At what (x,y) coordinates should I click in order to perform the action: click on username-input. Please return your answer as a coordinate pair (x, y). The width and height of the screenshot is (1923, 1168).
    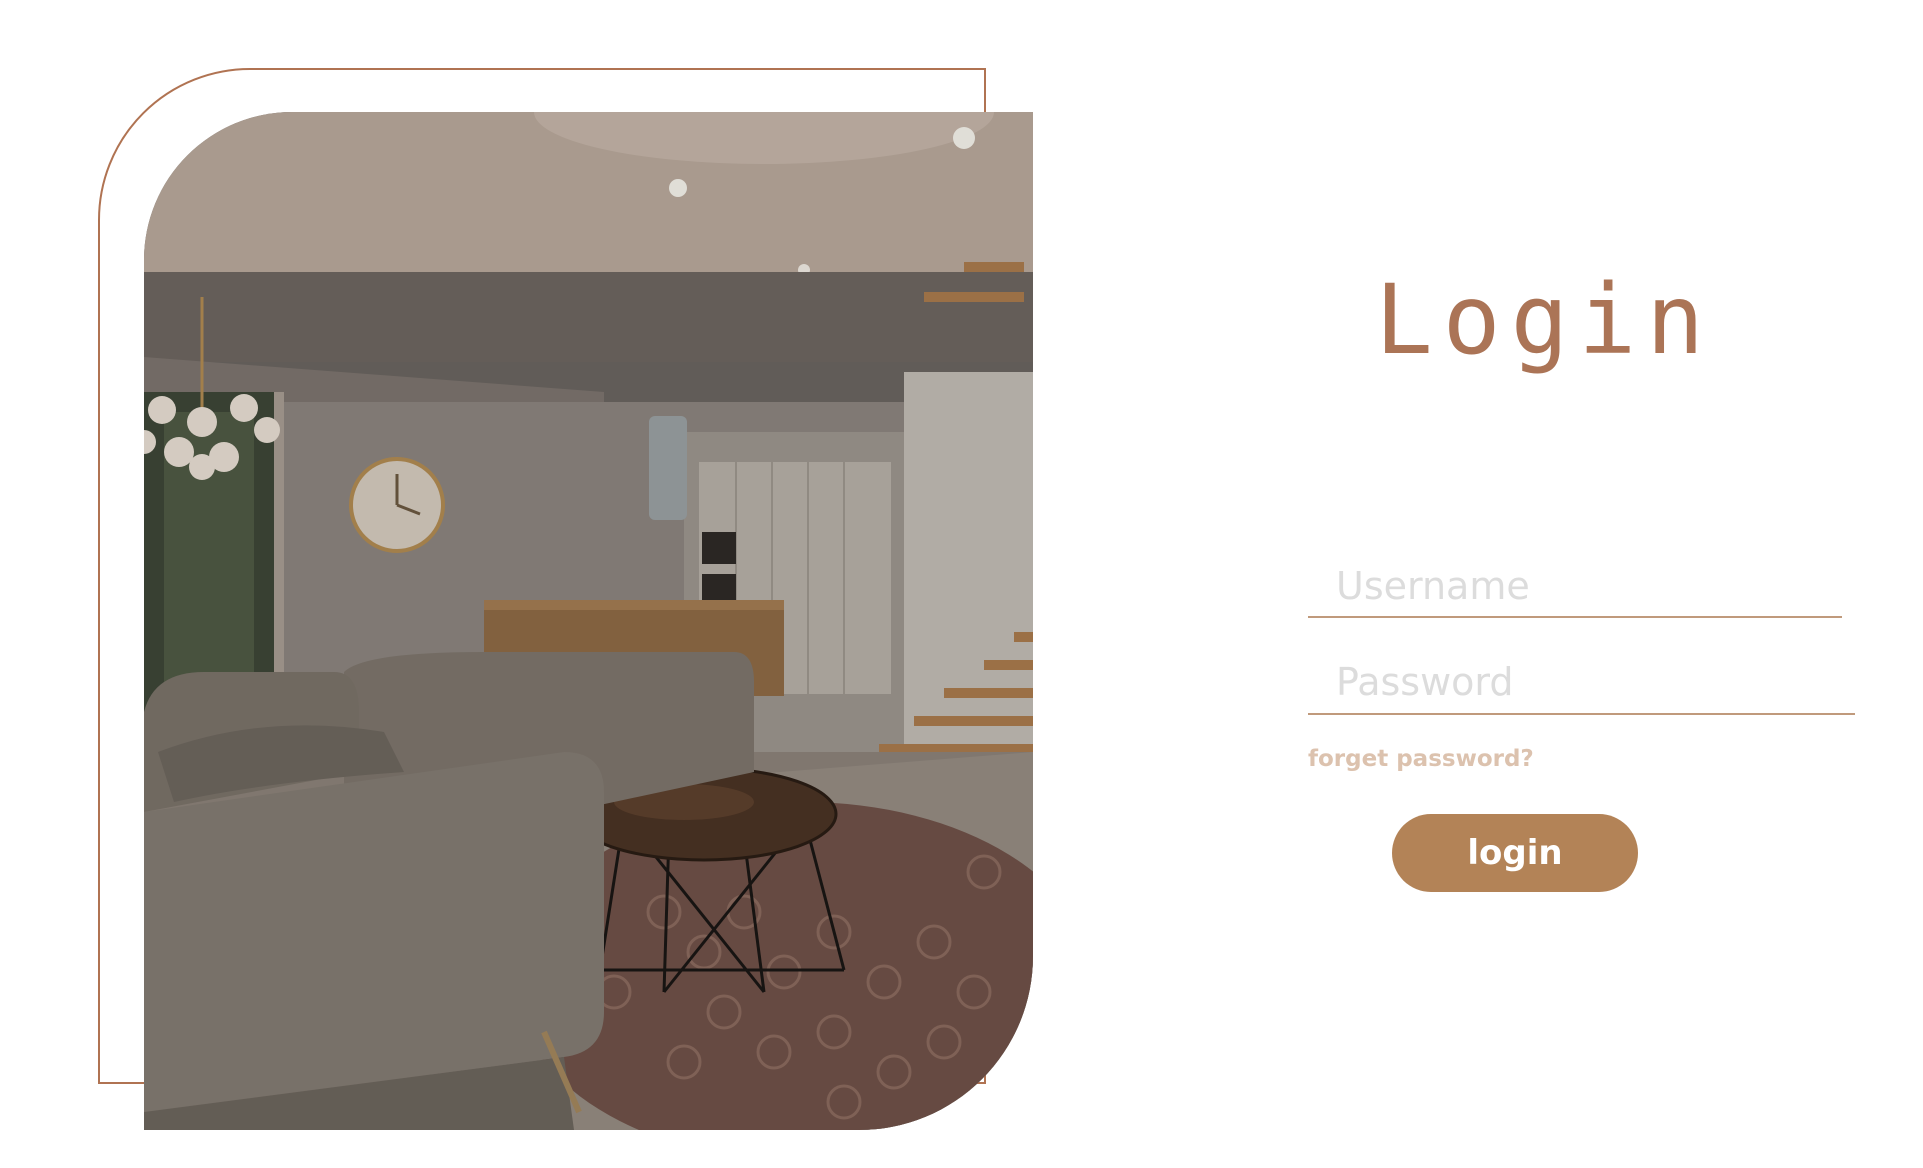
    Looking at the image, I should click on (1575, 587).